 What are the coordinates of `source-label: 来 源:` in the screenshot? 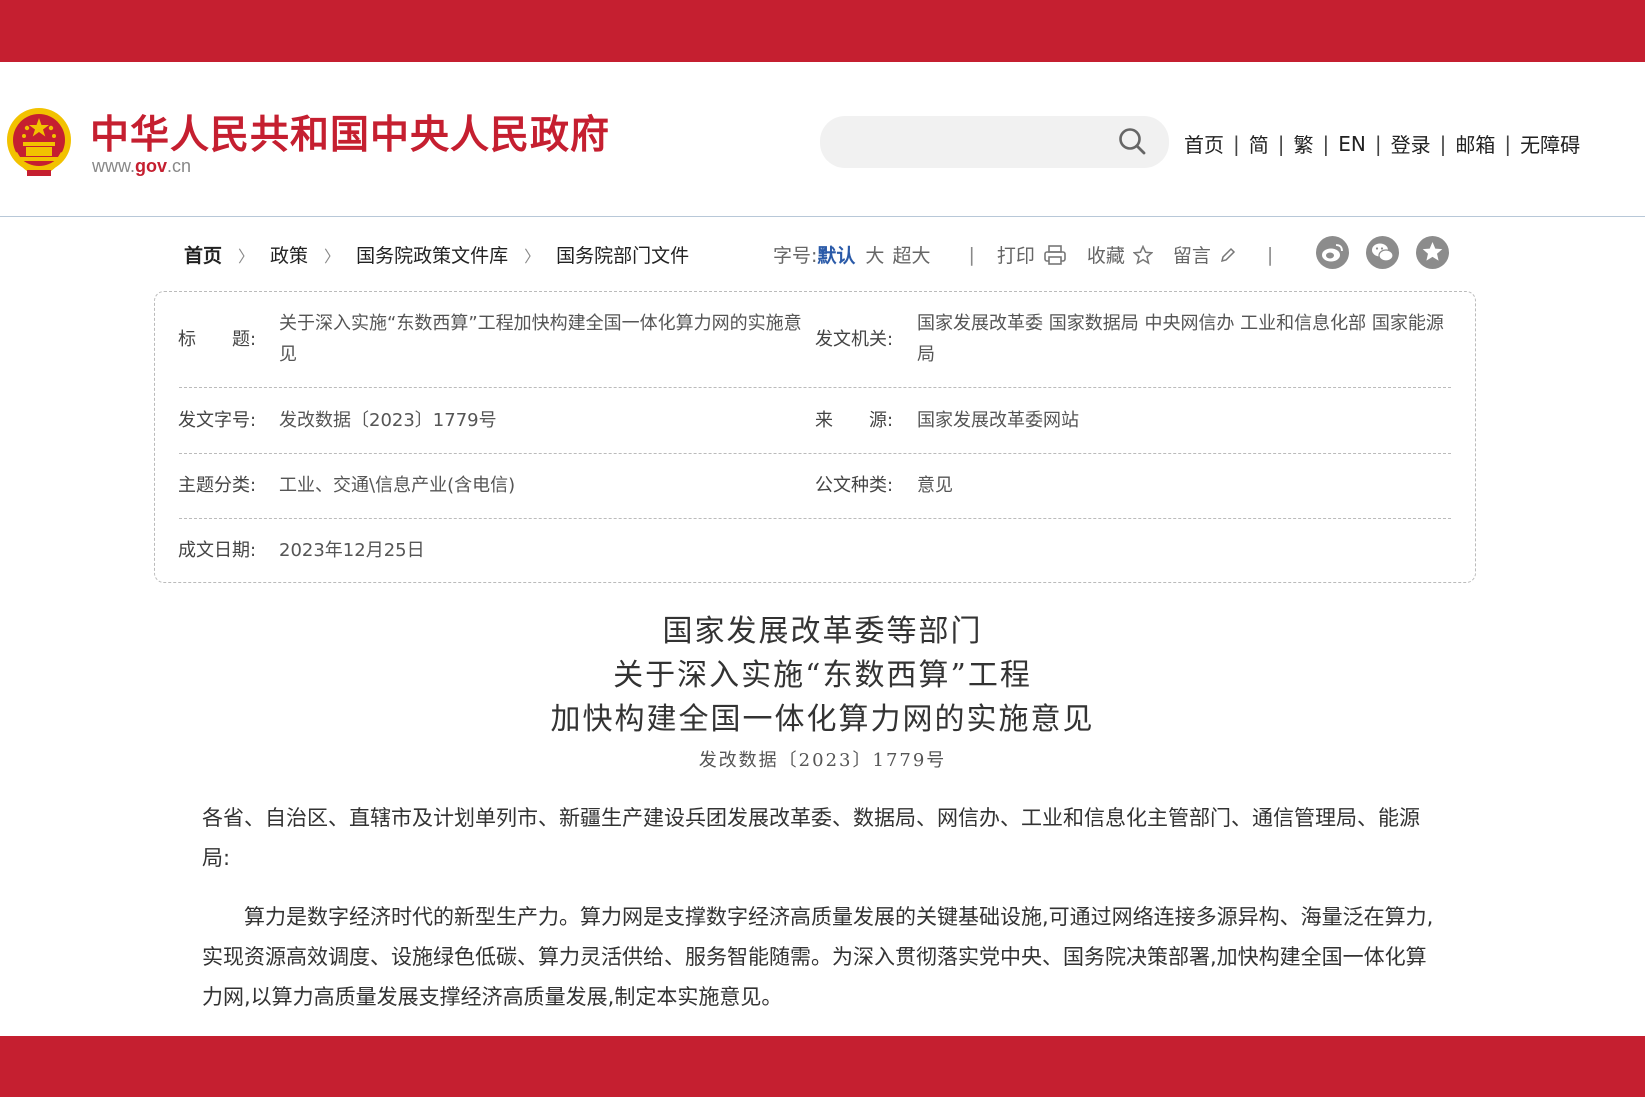 It's located at (854, 420).